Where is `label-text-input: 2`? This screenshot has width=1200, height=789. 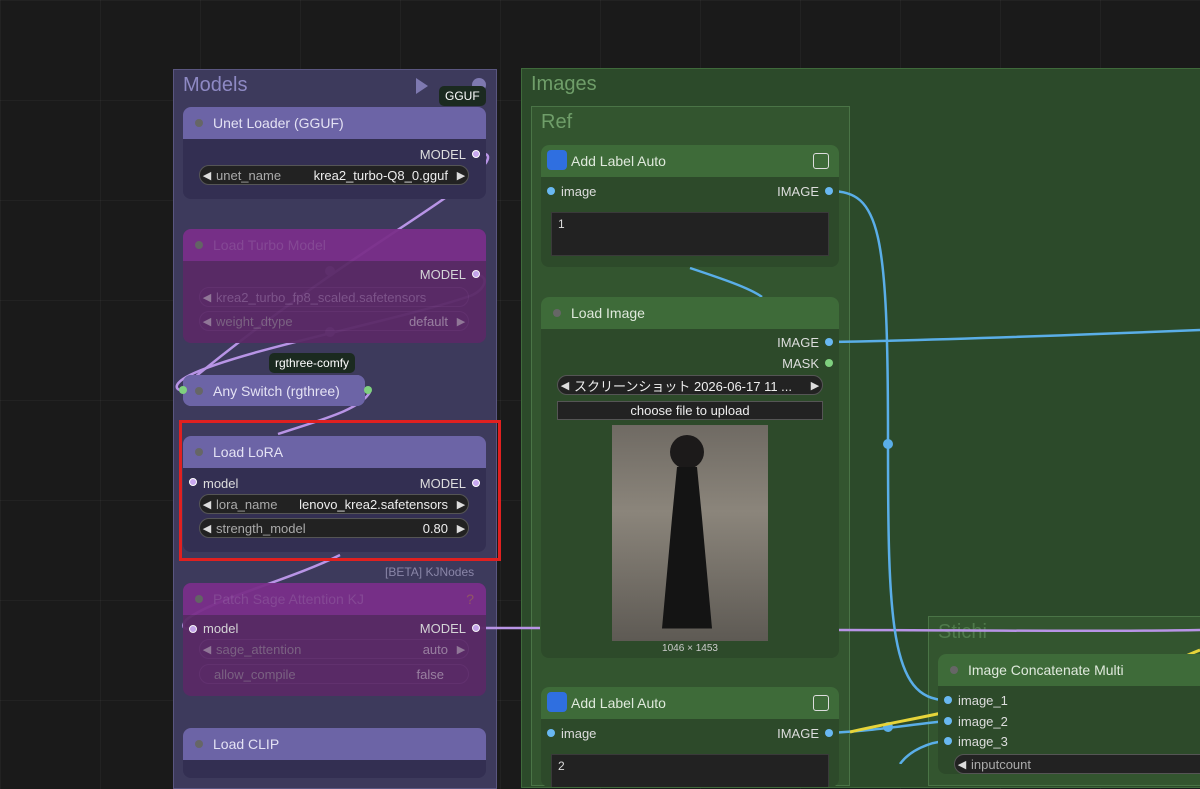 label-text-input: 2 is located at coordinates (690, 770).